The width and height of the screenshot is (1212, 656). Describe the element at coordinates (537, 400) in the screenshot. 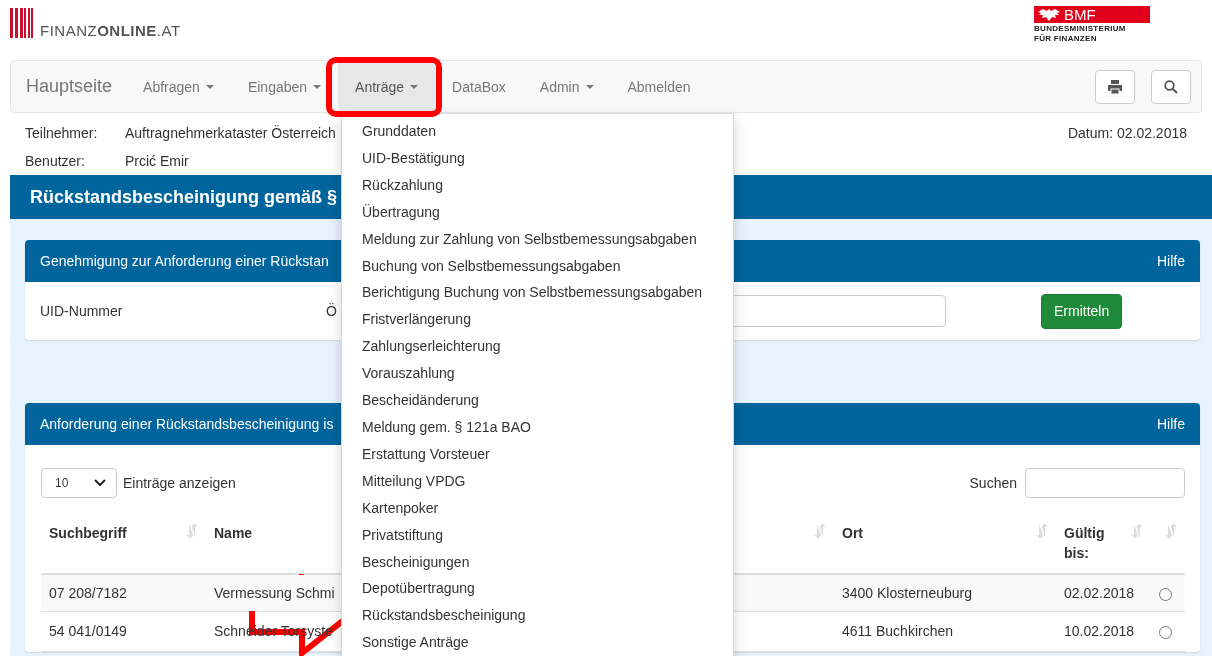

I see `dropdown-item: Bescheidänderung` at that location.